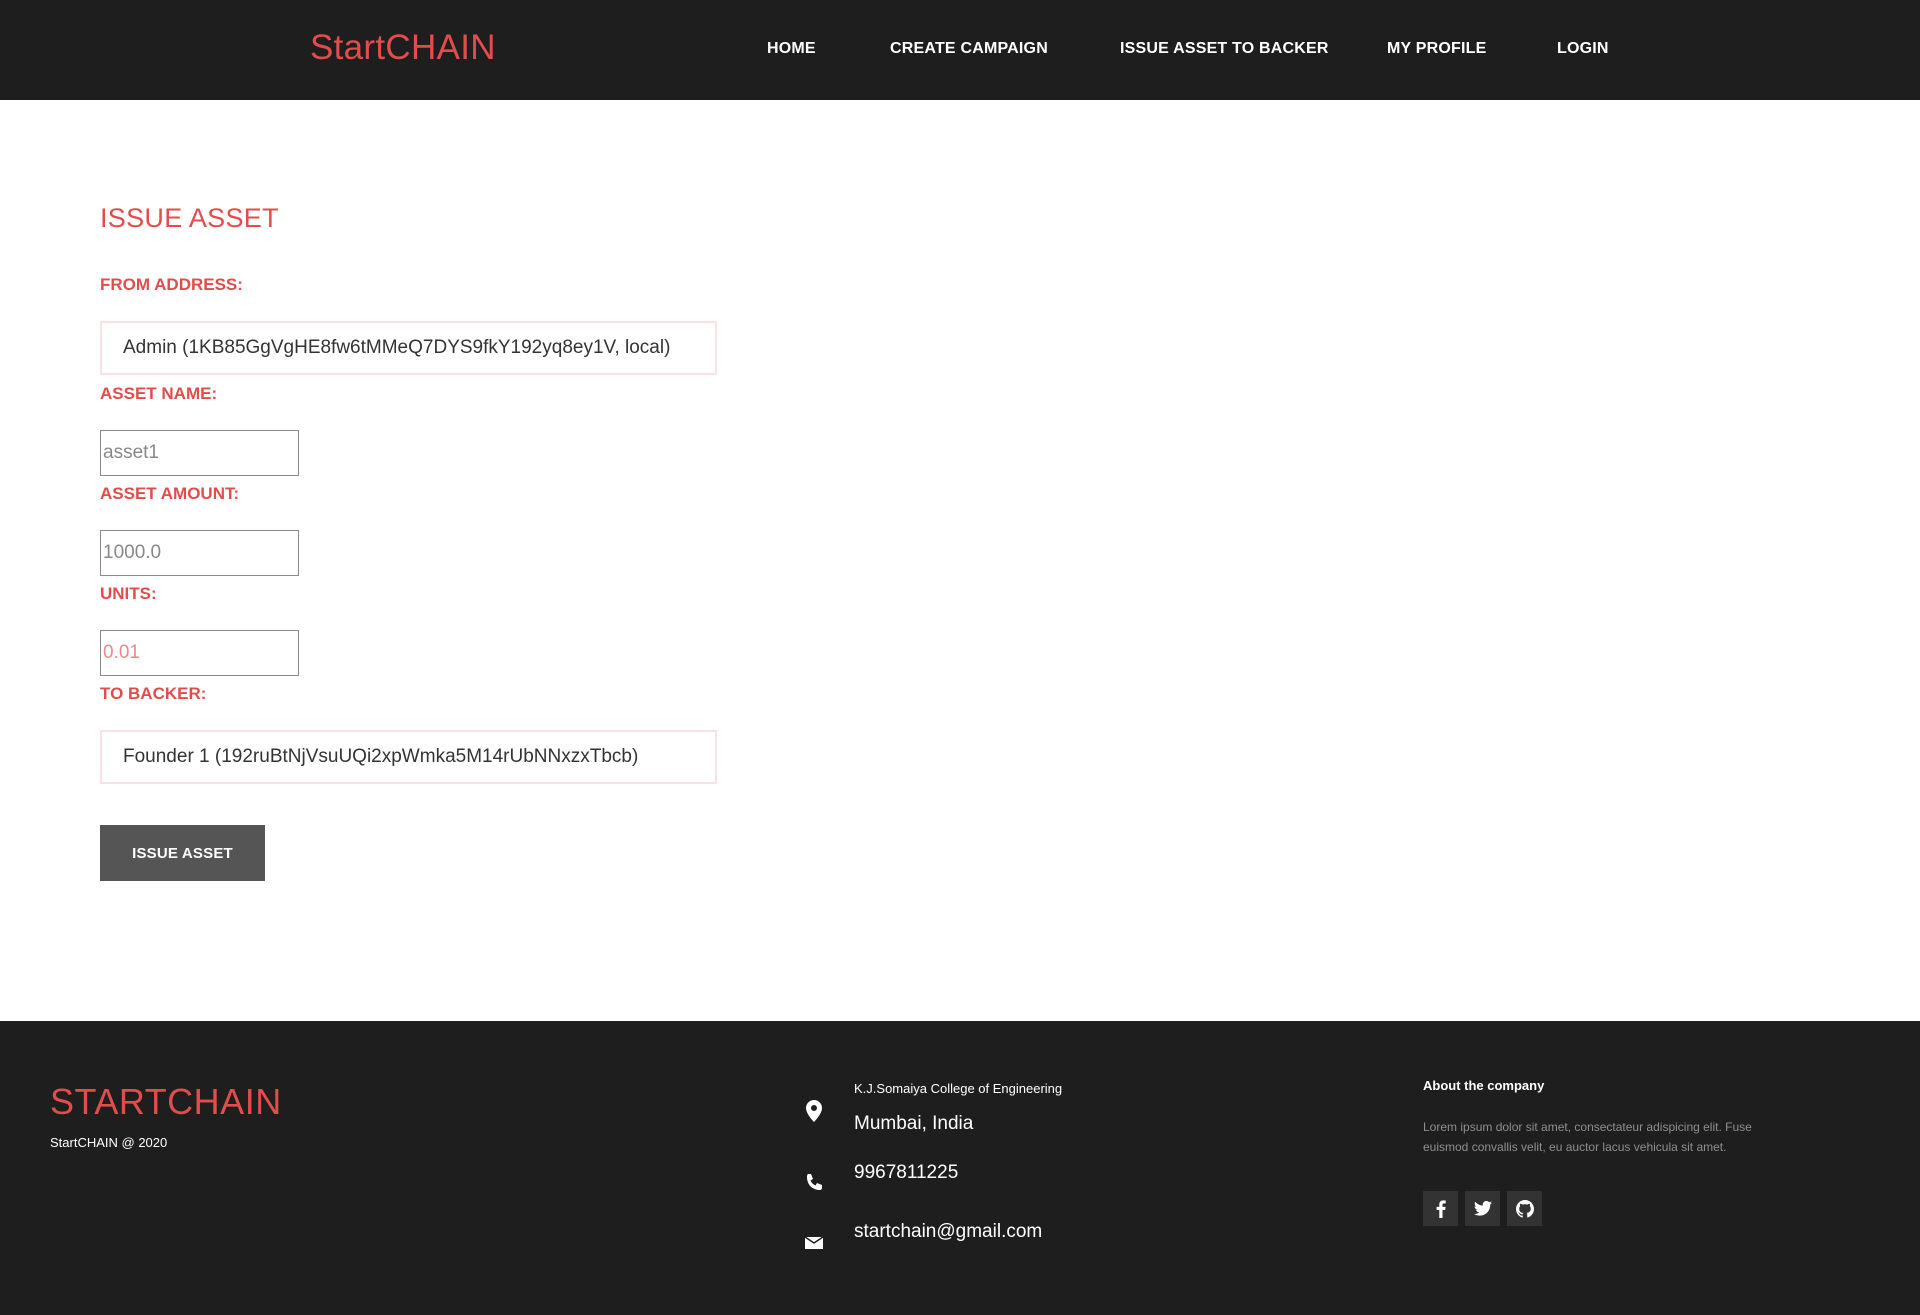  Describe the element at coordinates (969, 49) in the screenshot. I see `nav-create-campaign: CREATE CAMPAIGN` at that location.